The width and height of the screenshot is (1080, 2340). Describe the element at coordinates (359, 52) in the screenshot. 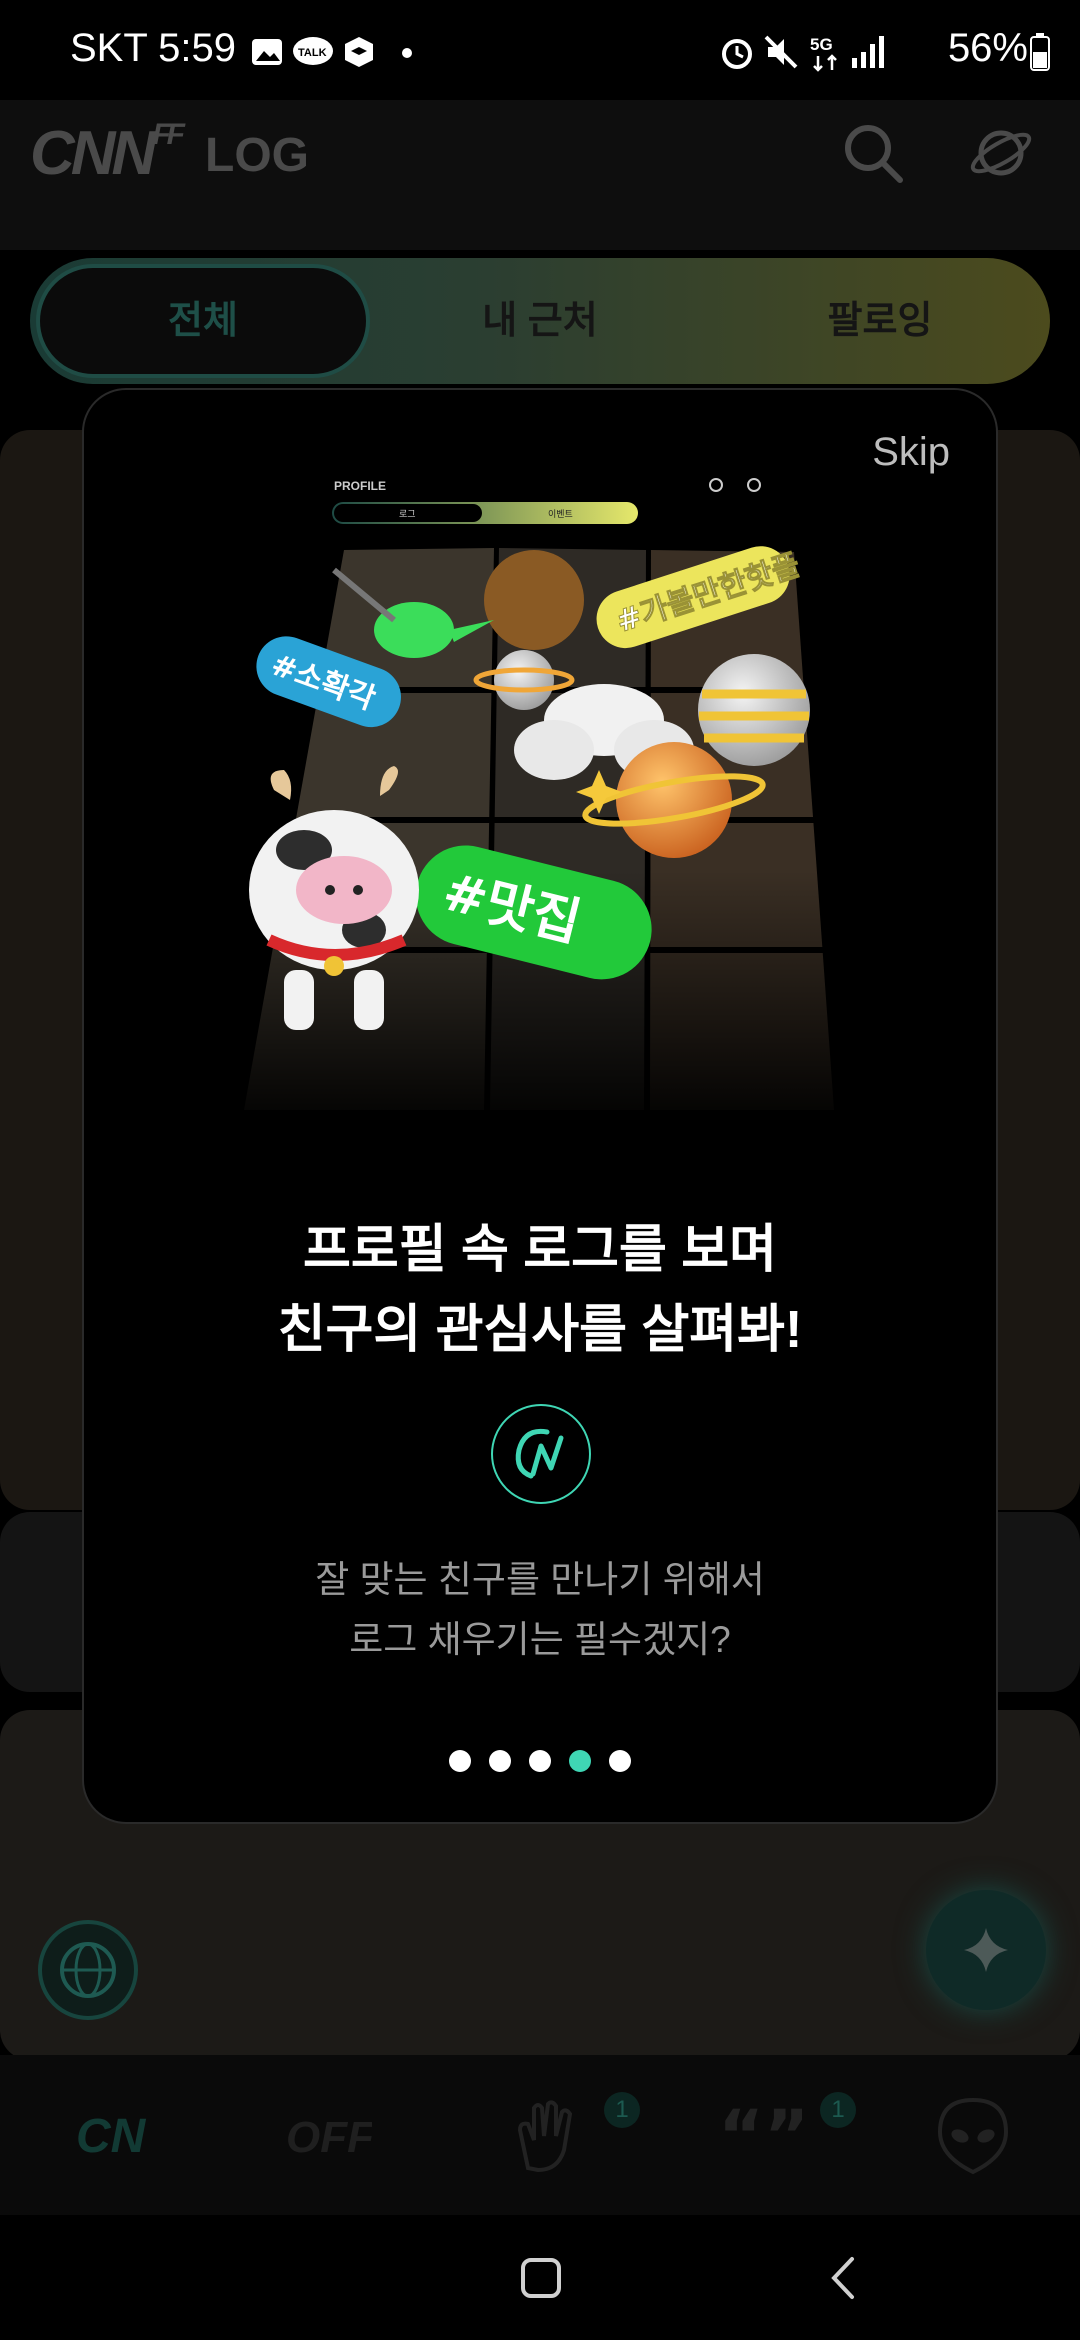

I see `box-icon` at that location.